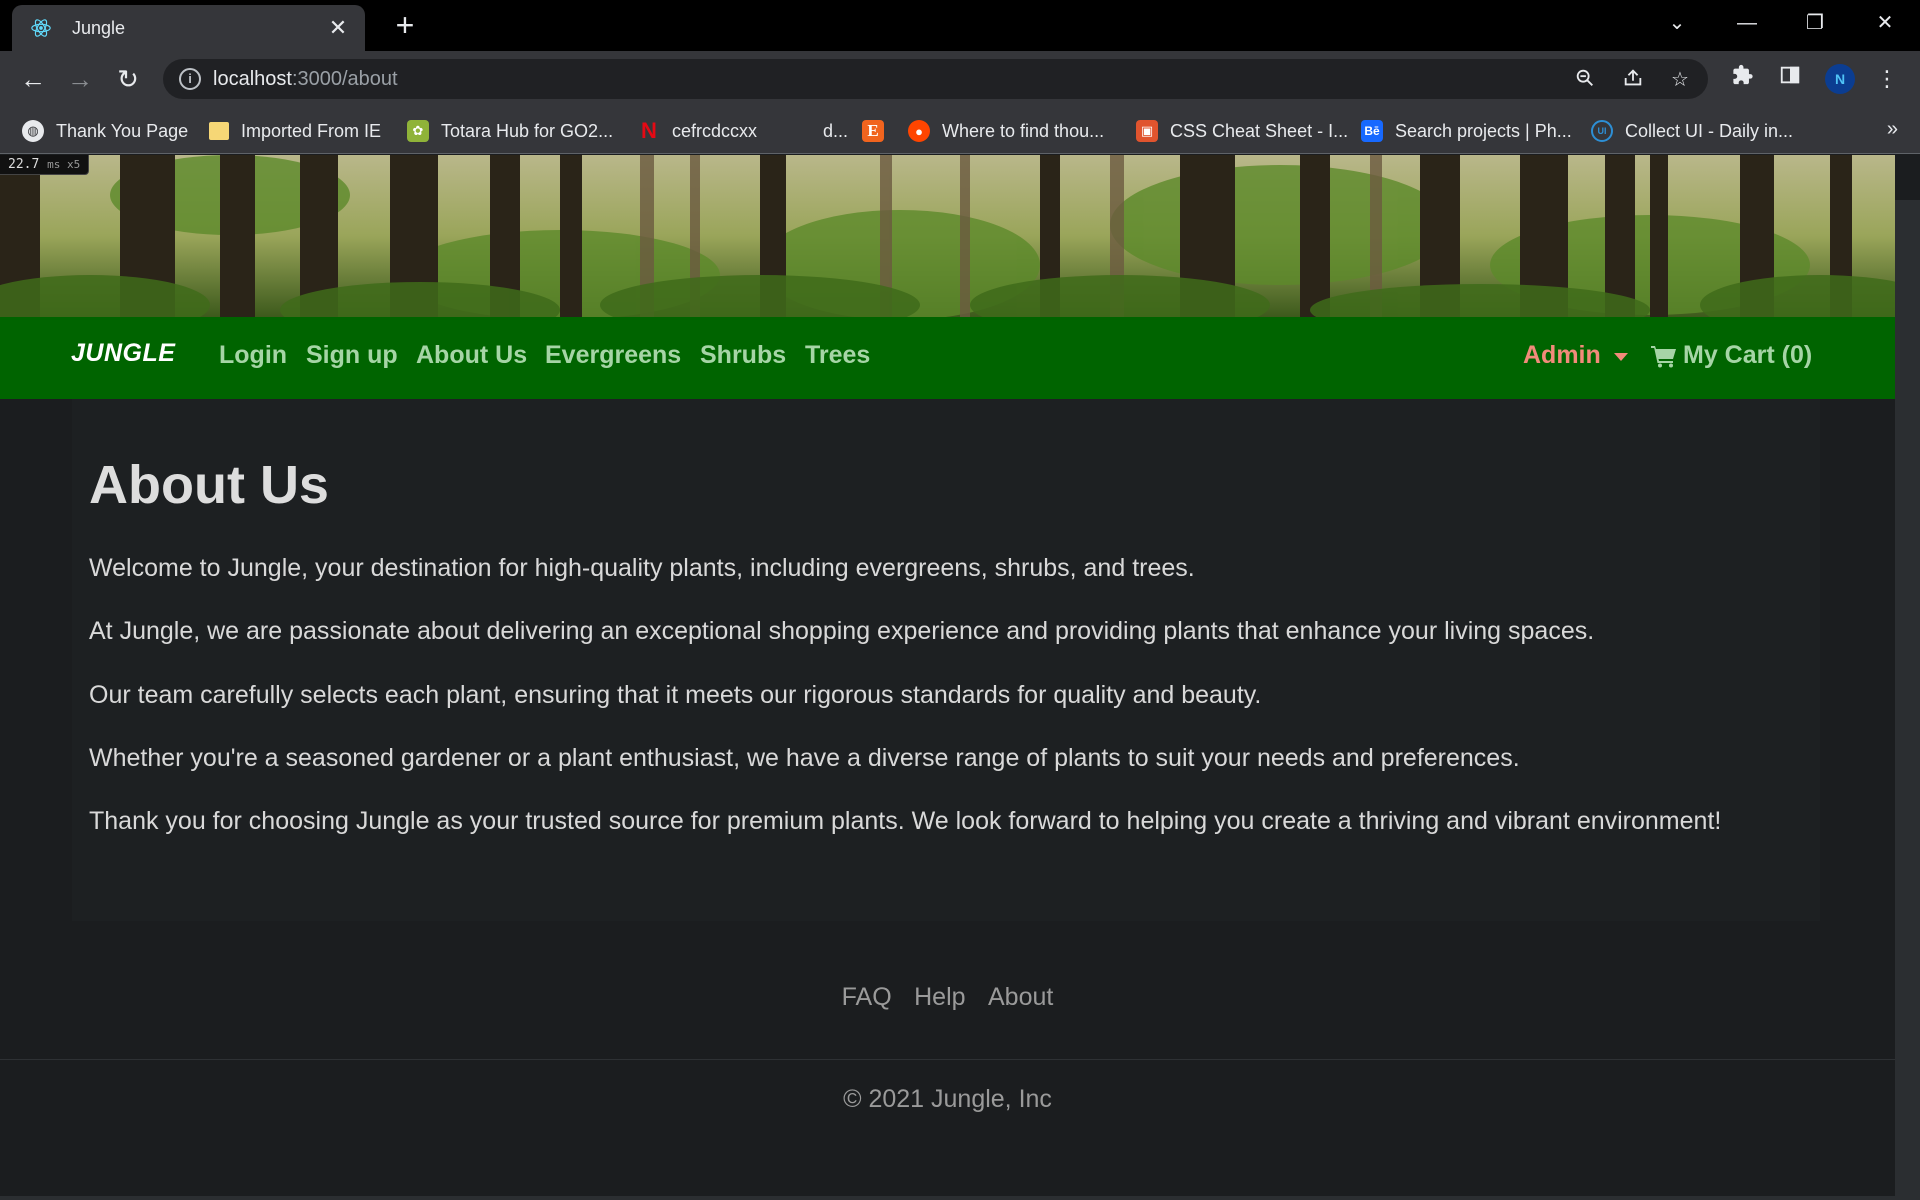 This screenshot has height=1200, width=1920. Describe the element at coordinates (219, 131) in the screenshot. I see `folder-icon` at that location.